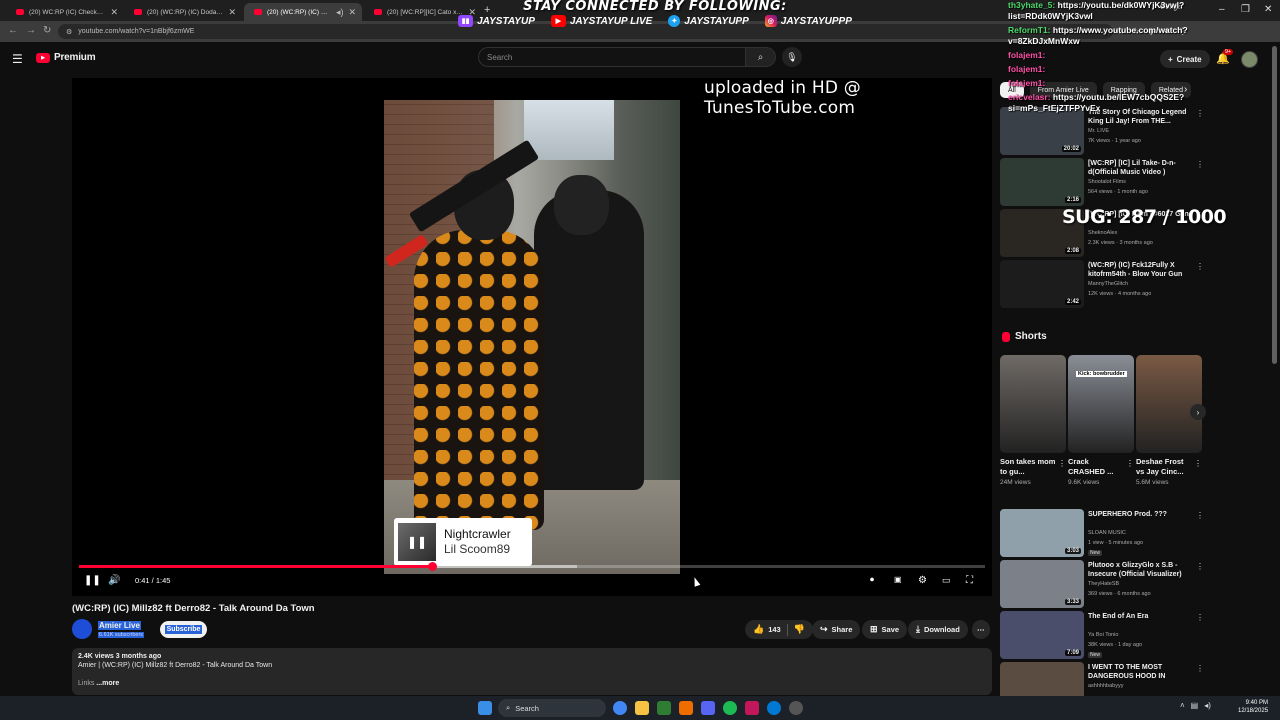  I want to click on search-button: ⌕, so click(761, 57).